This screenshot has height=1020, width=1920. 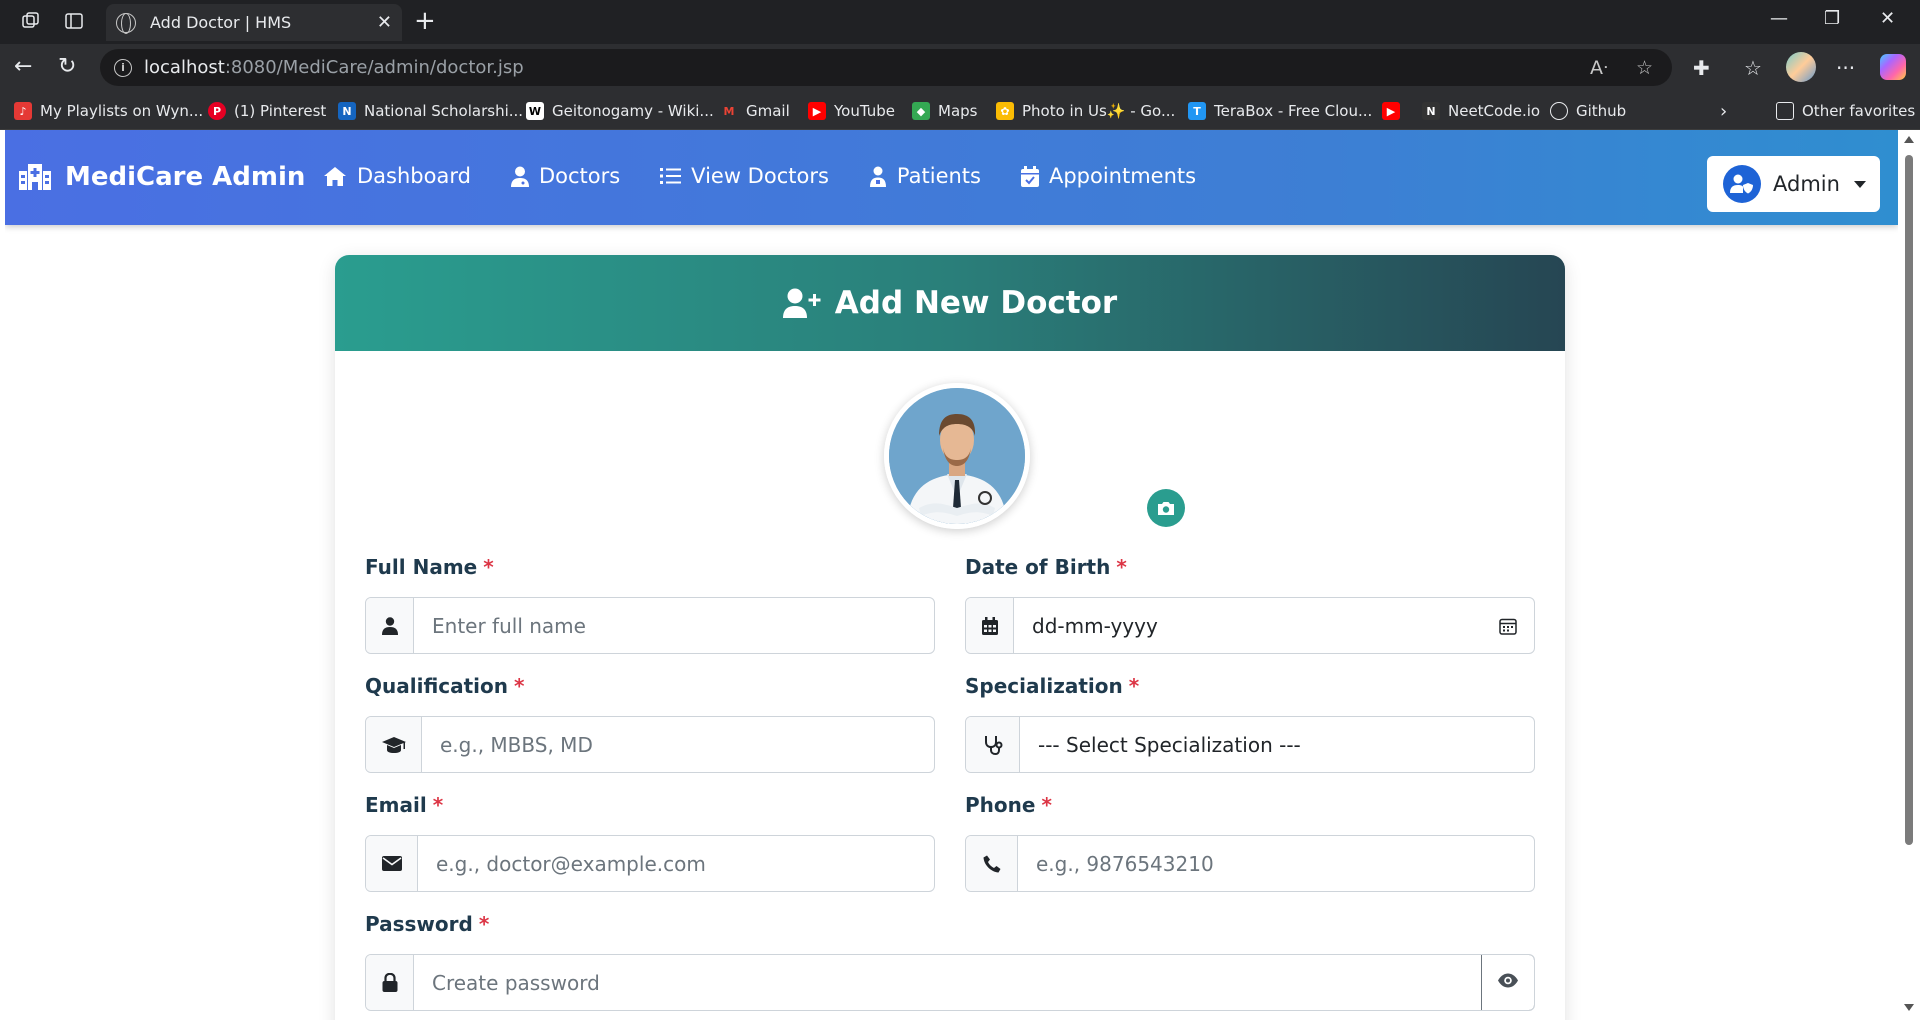 What do you see at coordinates (938, 176) in the screenshot?
I see `nav-patients-label: Patients` at bounding box center [938, 176].